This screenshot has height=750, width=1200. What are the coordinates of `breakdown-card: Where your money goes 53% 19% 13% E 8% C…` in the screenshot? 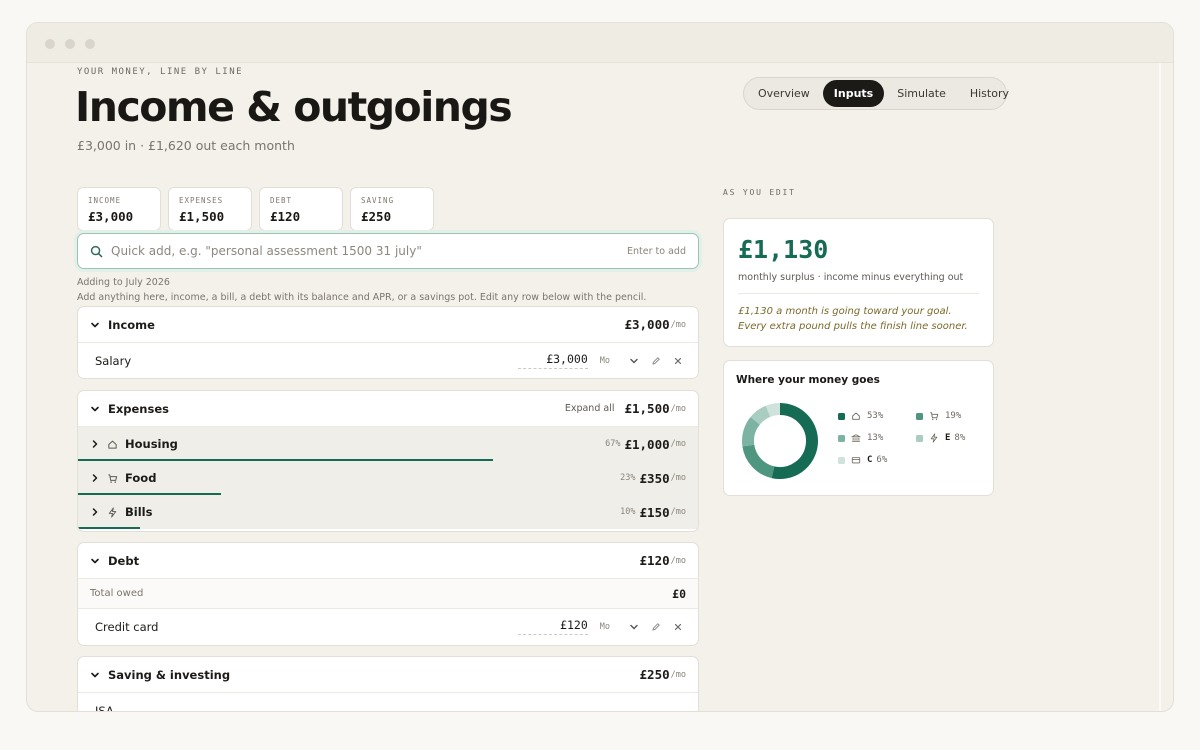 It's located at (858, 428).